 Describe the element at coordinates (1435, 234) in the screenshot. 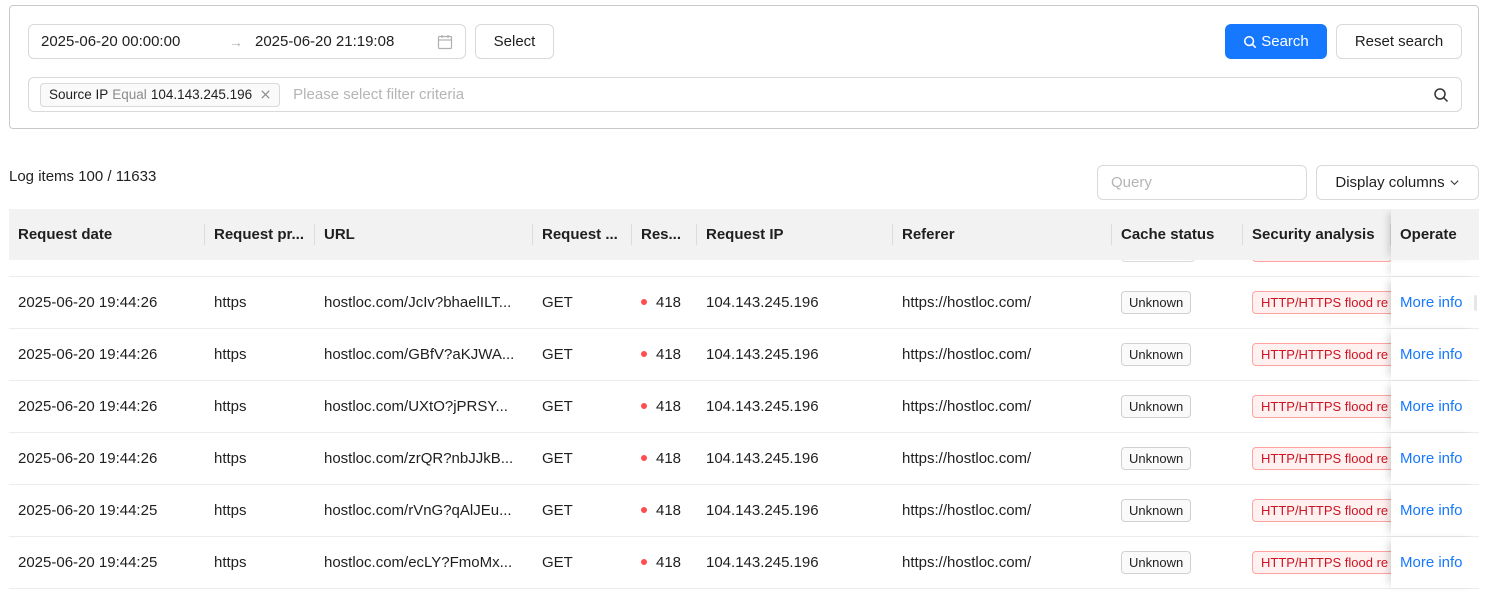

I see `column-header-operate: Operate` at that location.